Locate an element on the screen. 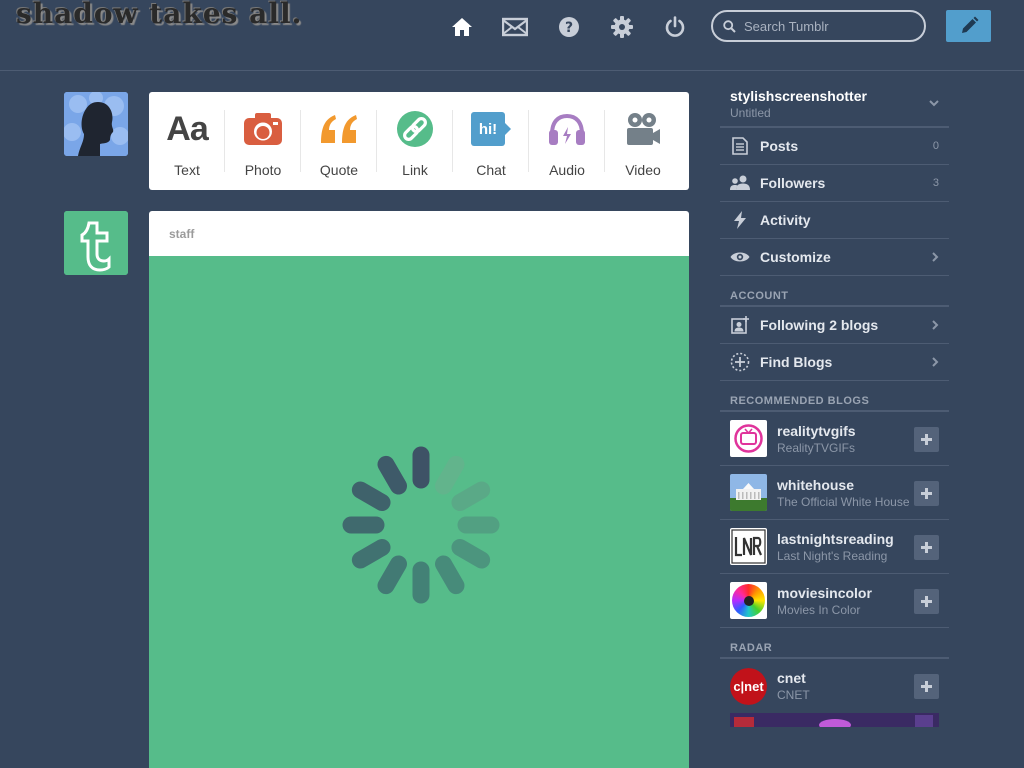 The image size is (1024, 768). tv-icon is located at coordinates (748, 438).